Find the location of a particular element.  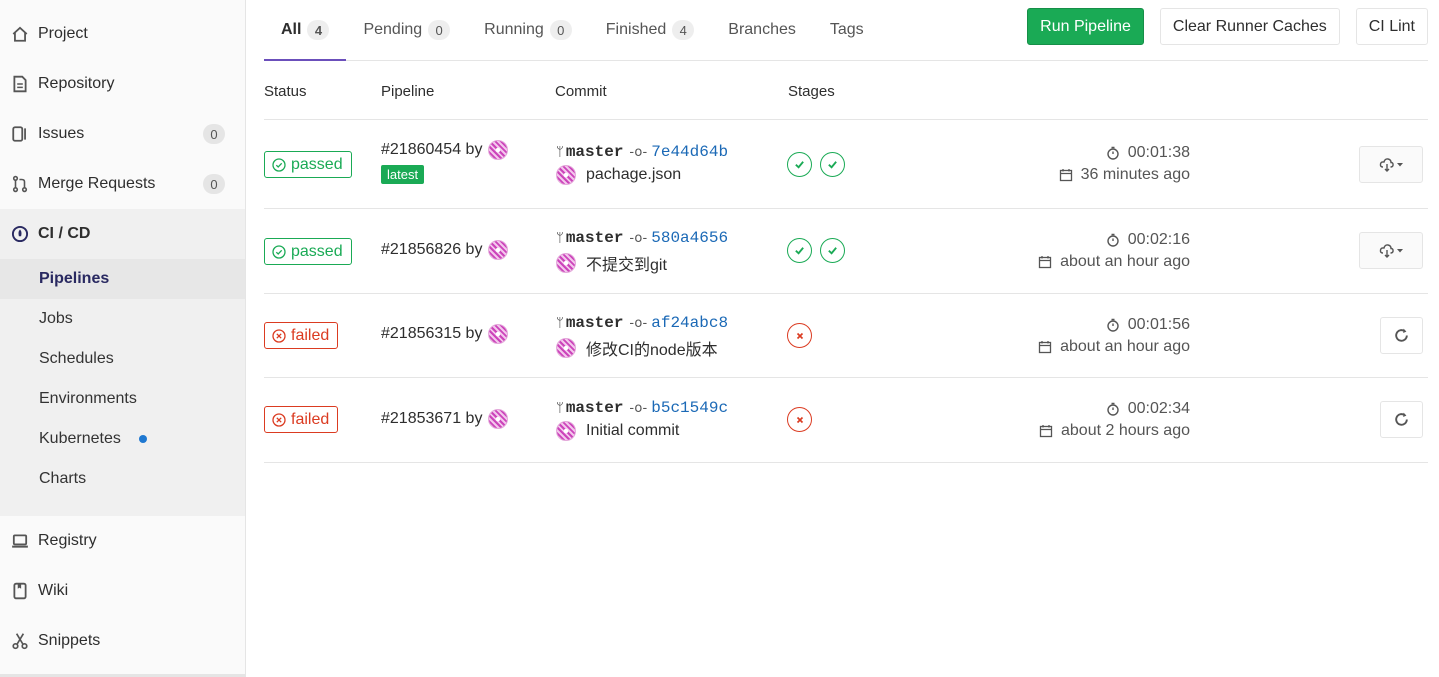

commit-message: Initial commit is located at coordinates (632, 431).